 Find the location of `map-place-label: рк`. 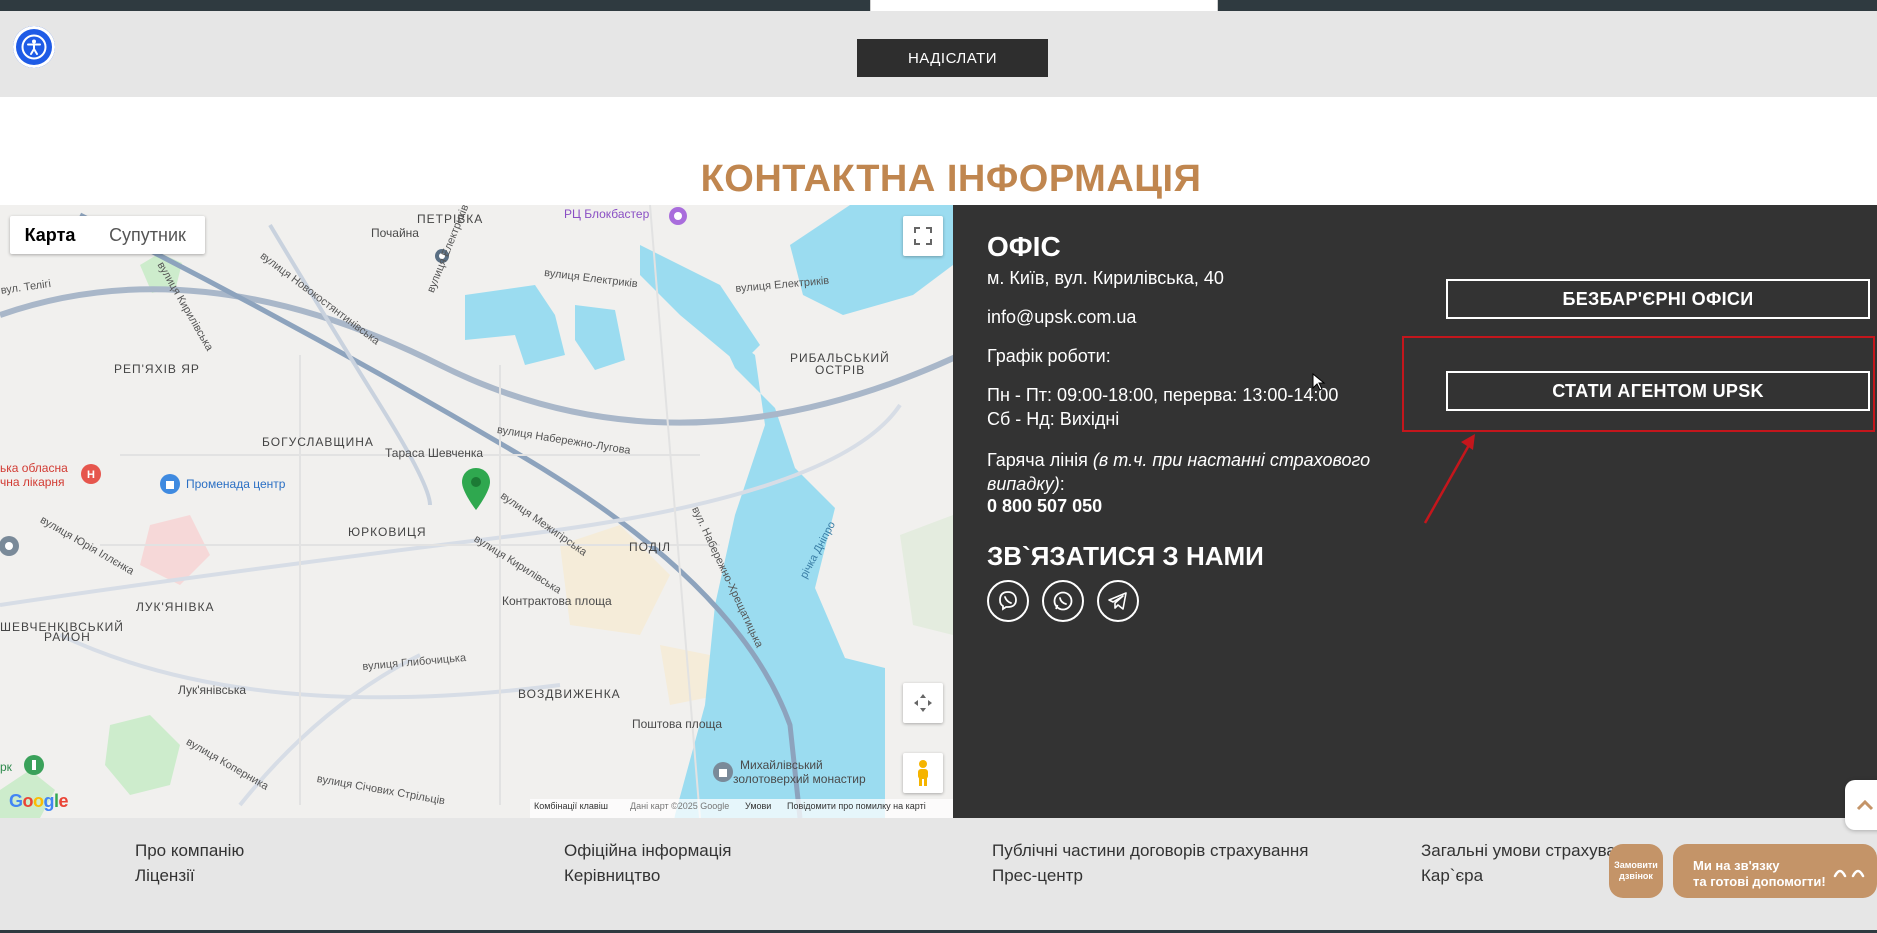

map-place-label: рк is located at coordinates (6, 767).